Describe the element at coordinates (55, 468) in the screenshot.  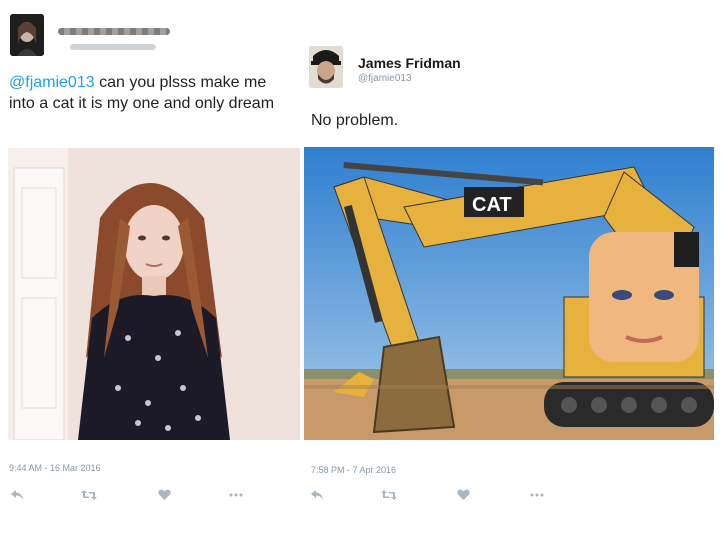
I see `tweet-timestamp: 9:44 AM - 16 Mar 2016` at that location.